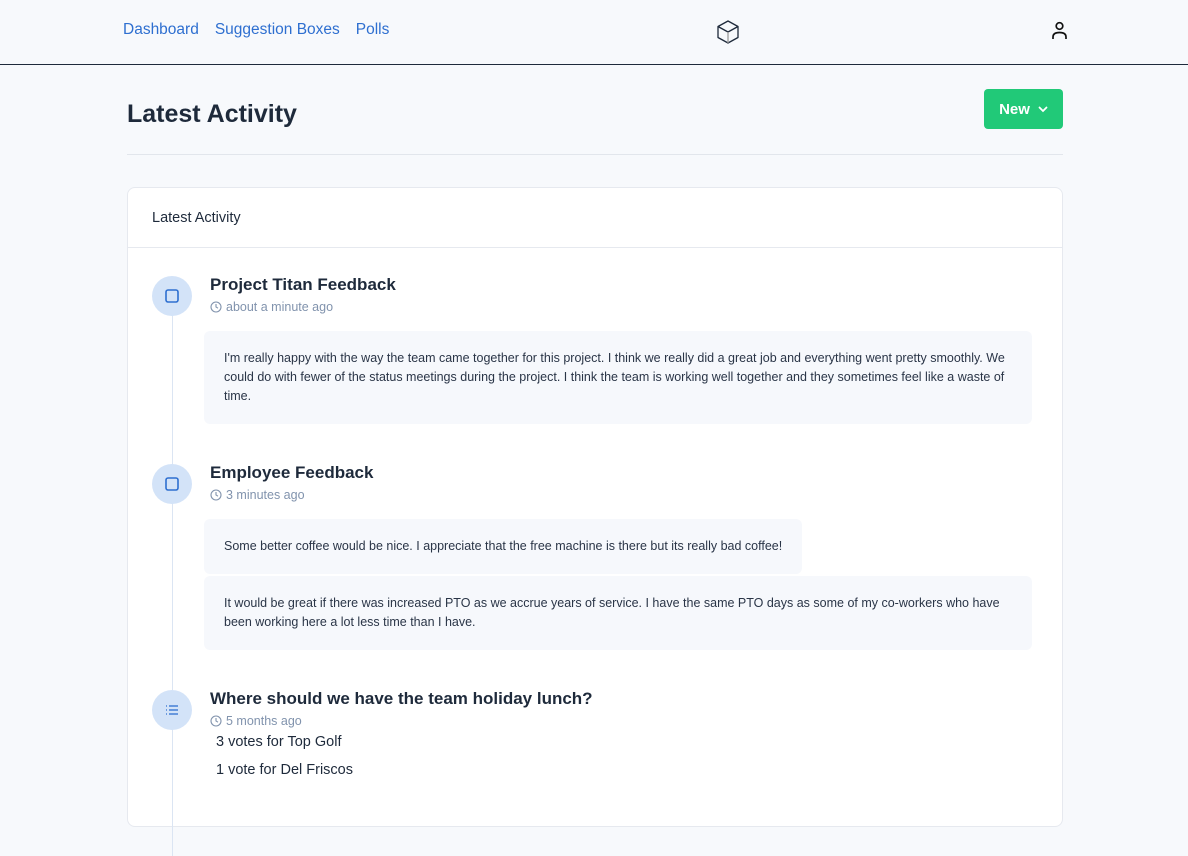 The image size is (1188, 856). I want to click on timeline-line, so click(172, 576).